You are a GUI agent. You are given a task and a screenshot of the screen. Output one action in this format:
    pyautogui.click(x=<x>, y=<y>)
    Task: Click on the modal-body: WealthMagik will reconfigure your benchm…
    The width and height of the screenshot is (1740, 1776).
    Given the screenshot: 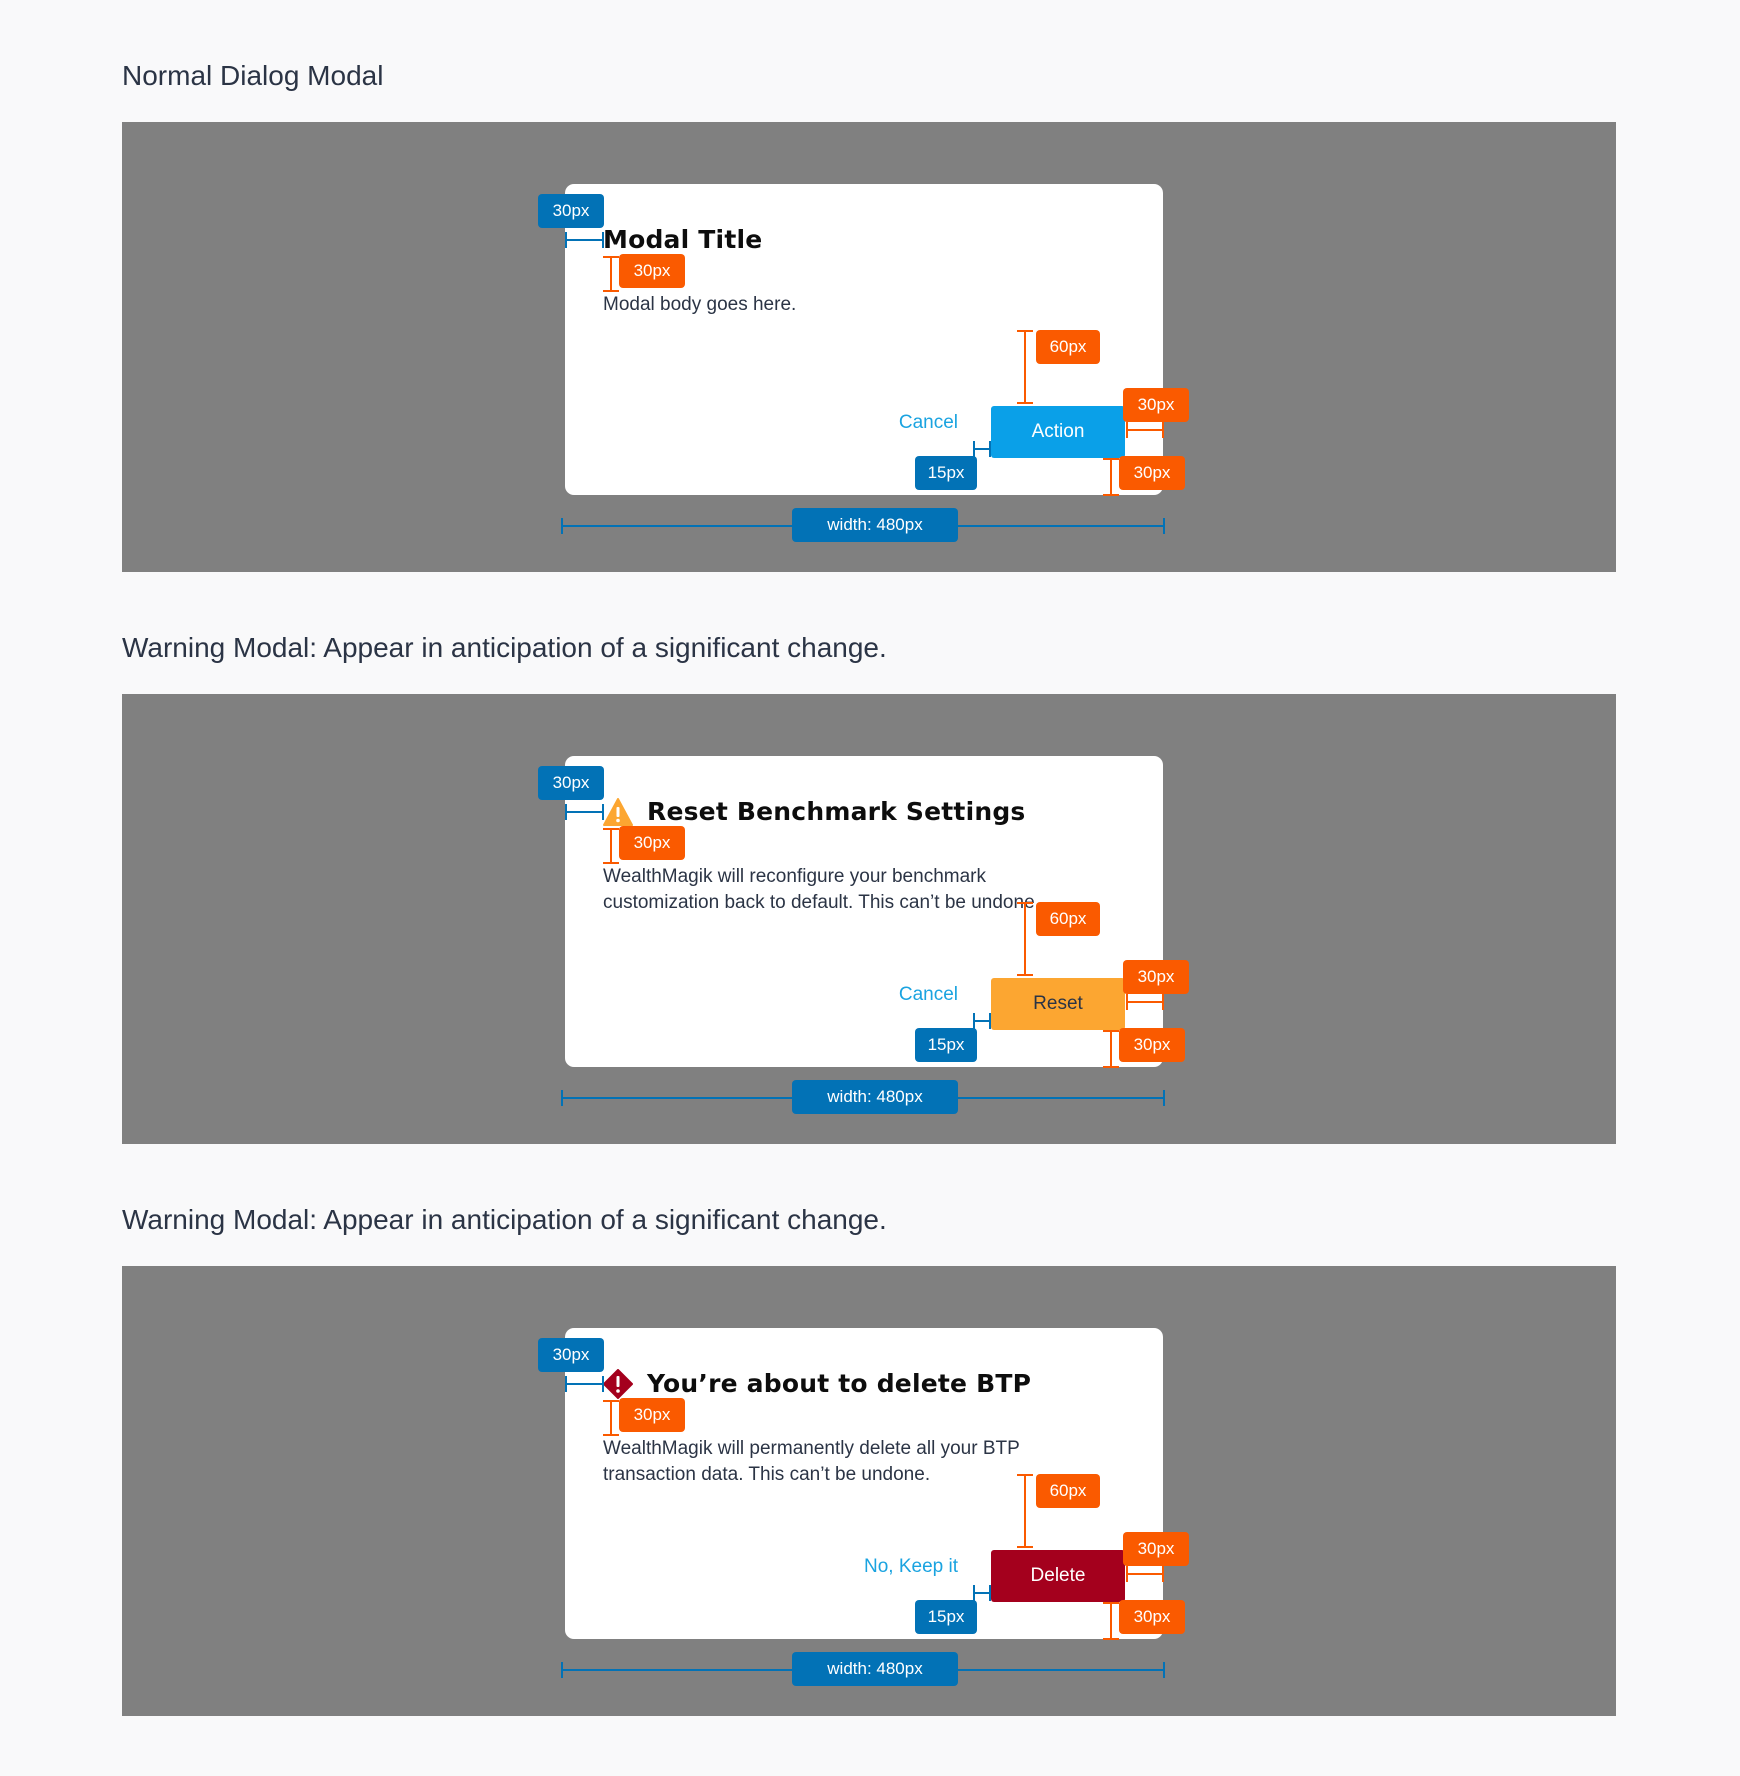 What is the action you would take?
    pyautogui.click(x=821, y=889)
    